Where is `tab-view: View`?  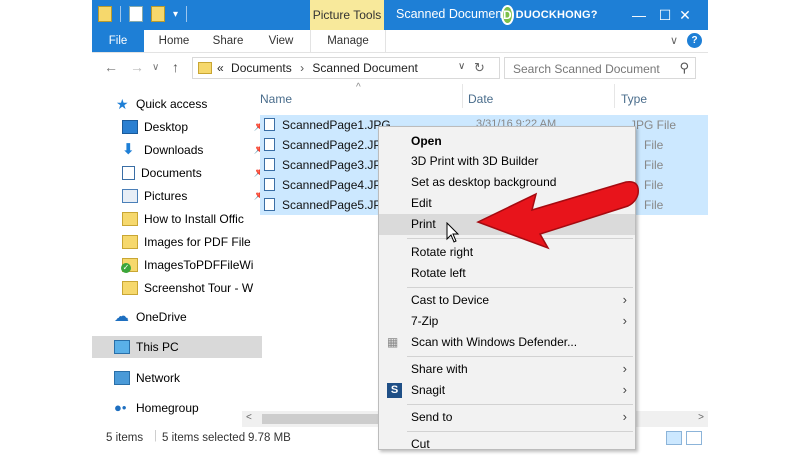 tab-view: View is located at coordinates (281, 41).